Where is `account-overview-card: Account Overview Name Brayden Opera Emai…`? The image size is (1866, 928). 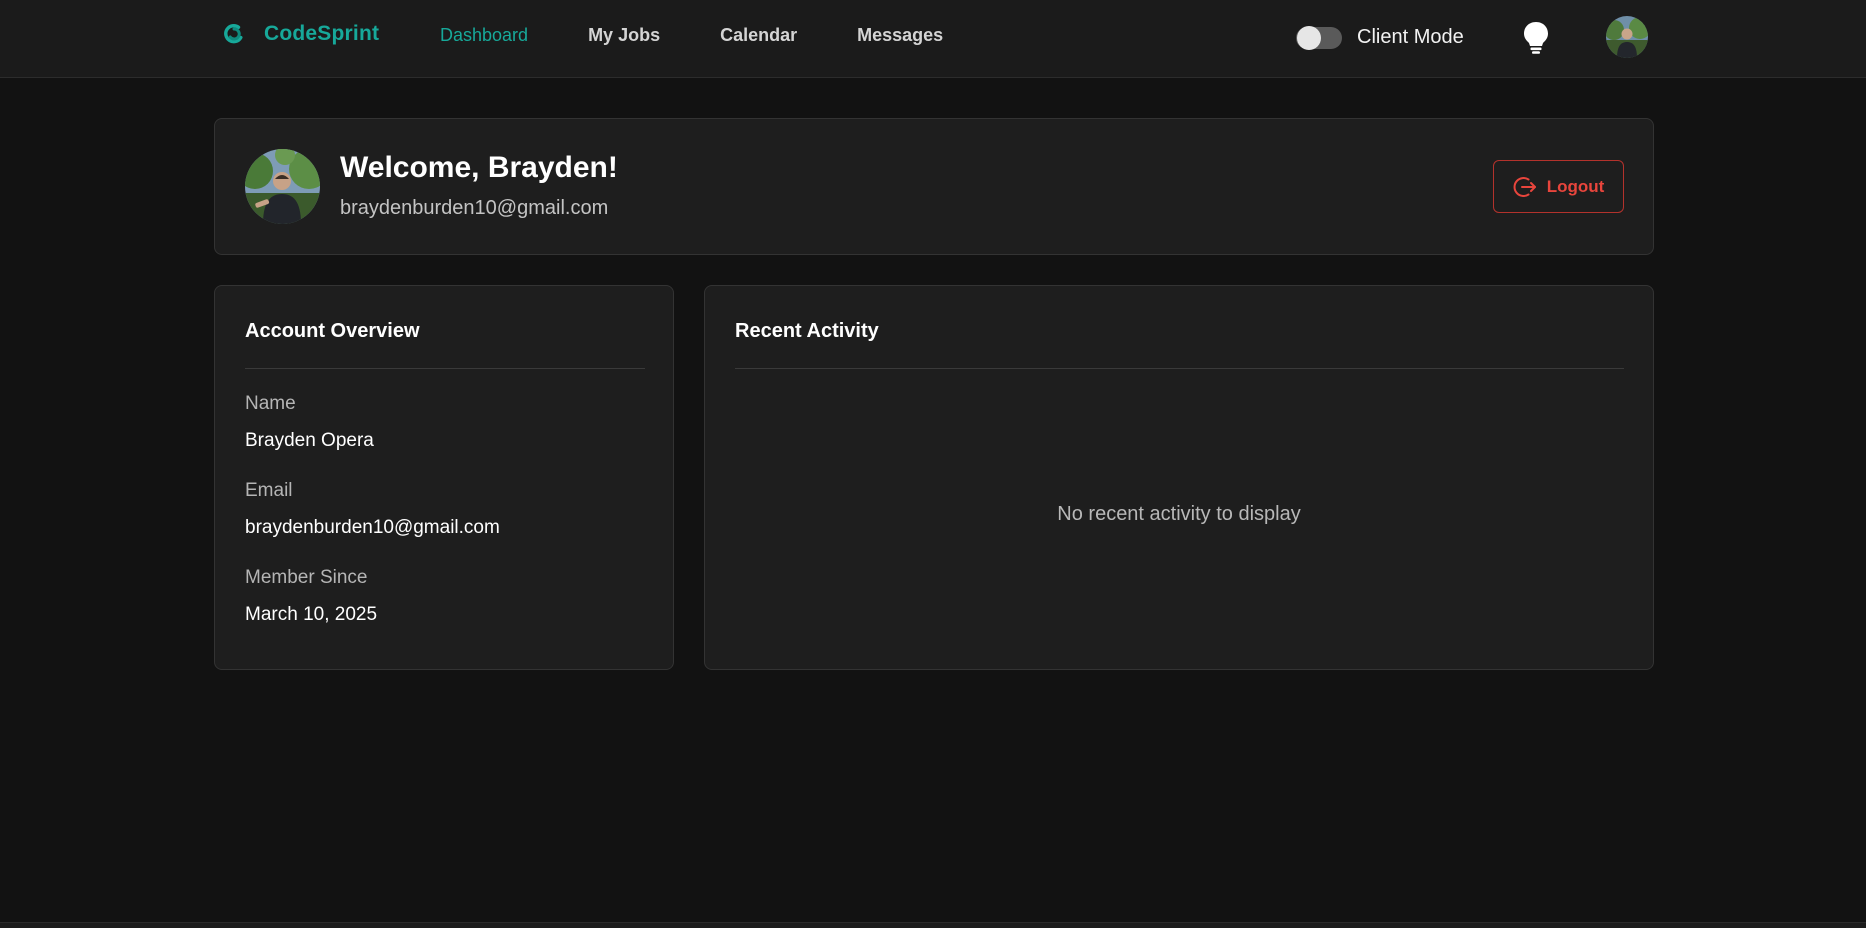 account-overview-card: Account Overview Name Brayden Opera Emai… is located at coordinates (444, 477).